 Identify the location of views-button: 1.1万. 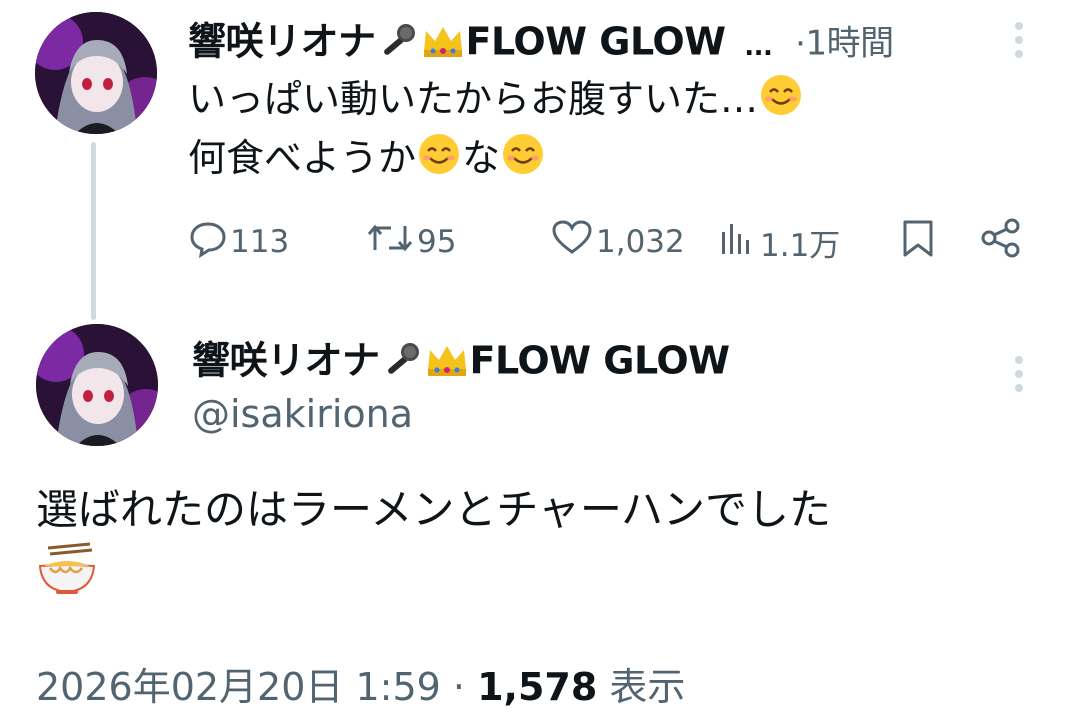
(779, 242).